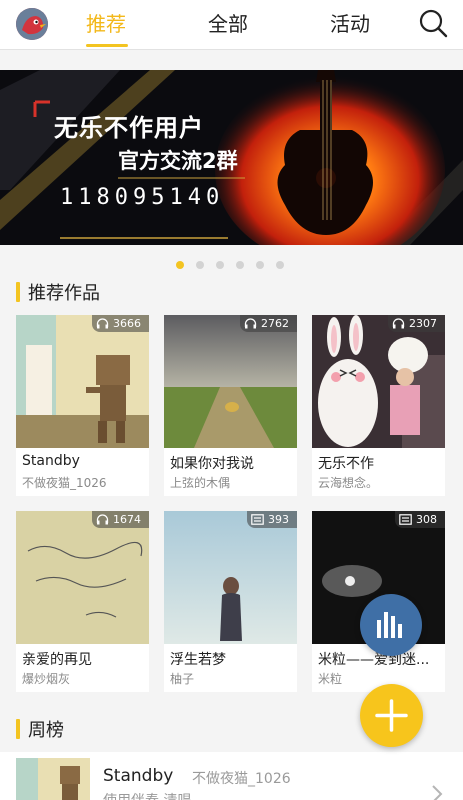  Describe the element at coordinates (433, 23) in the screenshot. I see `search-icon` at that location.